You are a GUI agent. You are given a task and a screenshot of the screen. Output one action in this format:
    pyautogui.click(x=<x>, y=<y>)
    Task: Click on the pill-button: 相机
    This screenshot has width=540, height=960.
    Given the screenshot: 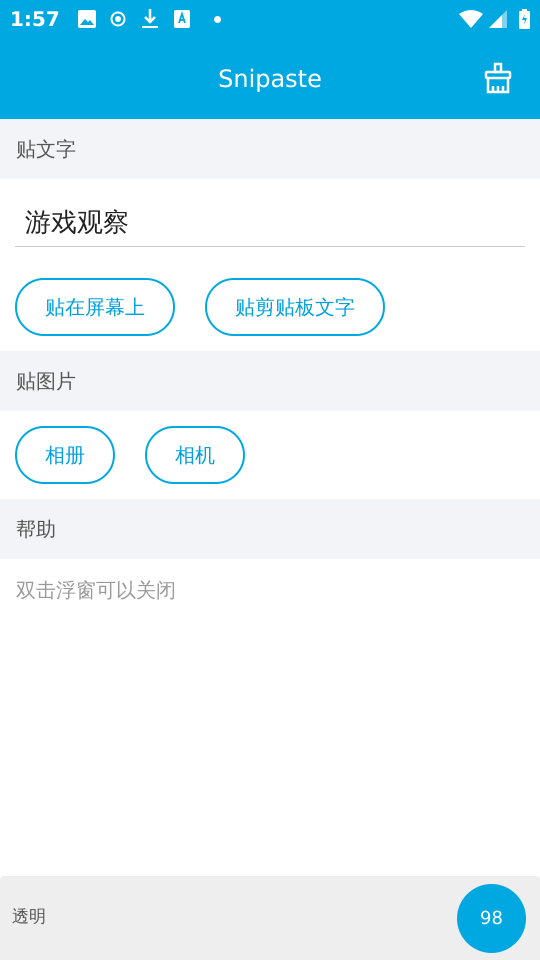 What is the action you would take?
    pyautogui.click(x=195, y=455)
    